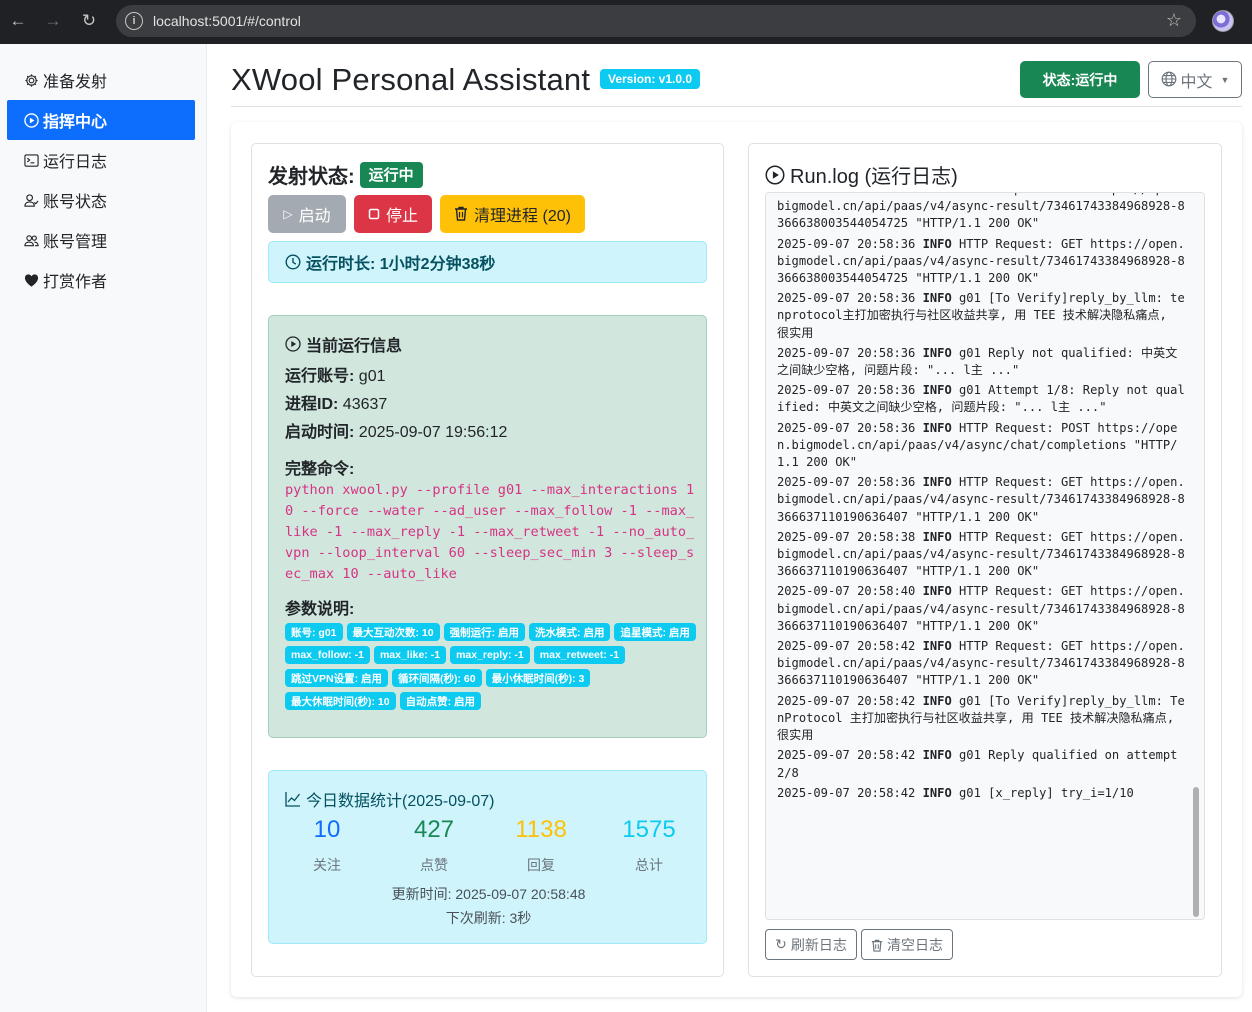  Describe the element at coordinates (227, 21) in the screenshot. I see `url-text: localhost:5001/#/control` at that location.